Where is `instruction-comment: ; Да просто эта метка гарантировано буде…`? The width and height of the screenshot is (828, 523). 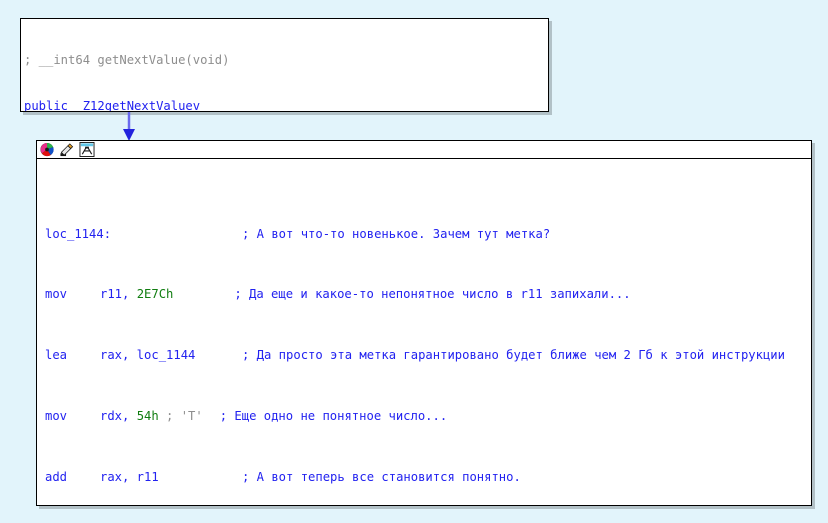 instruction-comment: ; Да просто эта метка гарантировано буде… is located at coordinates (513, 355).